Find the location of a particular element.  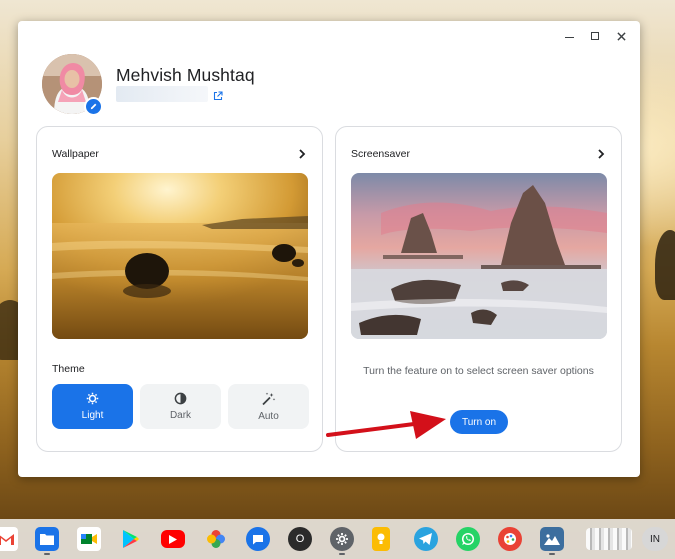

video-camera-icon is located at coordinates (89, 539).